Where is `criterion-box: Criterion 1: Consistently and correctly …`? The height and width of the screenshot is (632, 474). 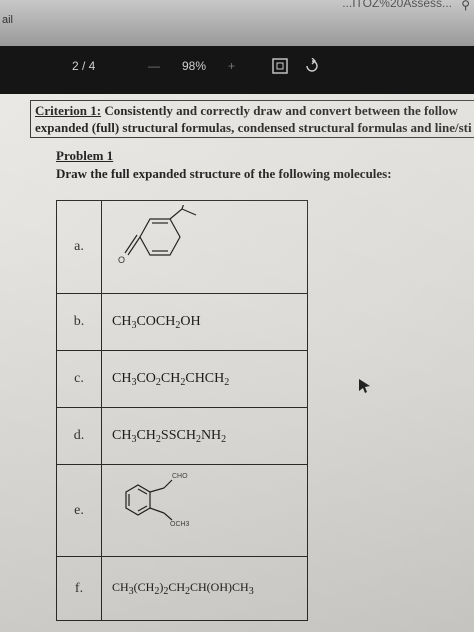
criterion-box: Criterion 1: Consistently and correctly … is located at coordinates (252, 119).